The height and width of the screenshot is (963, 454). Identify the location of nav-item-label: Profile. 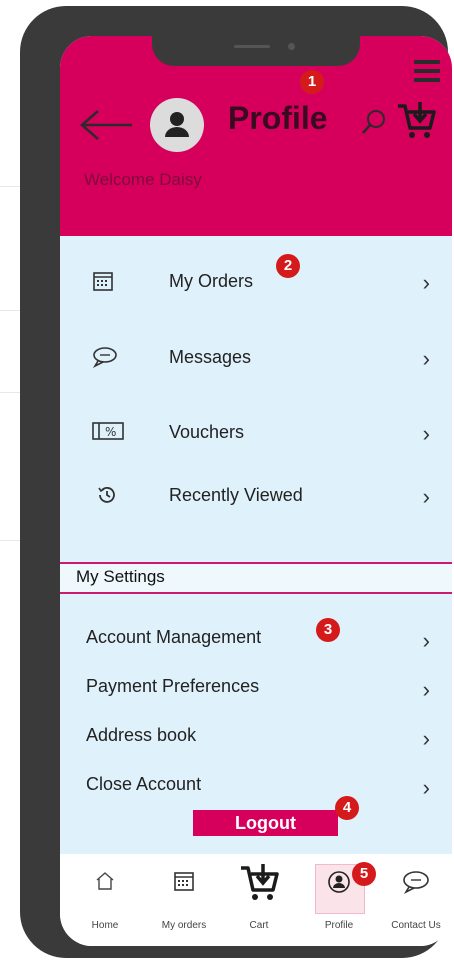
(339, 925).